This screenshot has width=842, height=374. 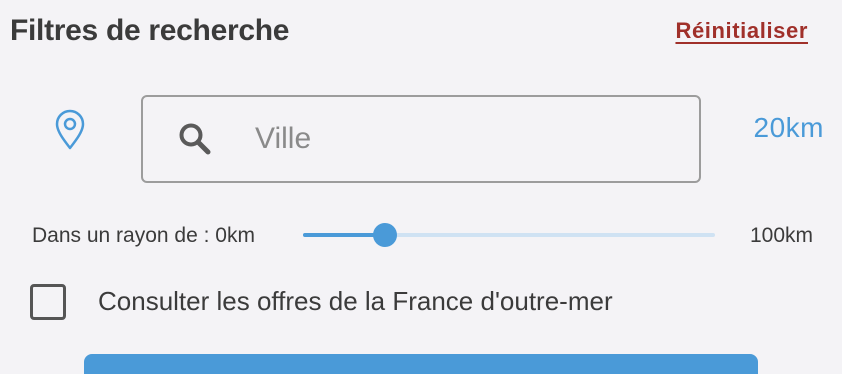 What do you see at coordinates (781, 235) in the screenshot?
I see `radius-max-label: 100km` at bounding box center [781, 235].